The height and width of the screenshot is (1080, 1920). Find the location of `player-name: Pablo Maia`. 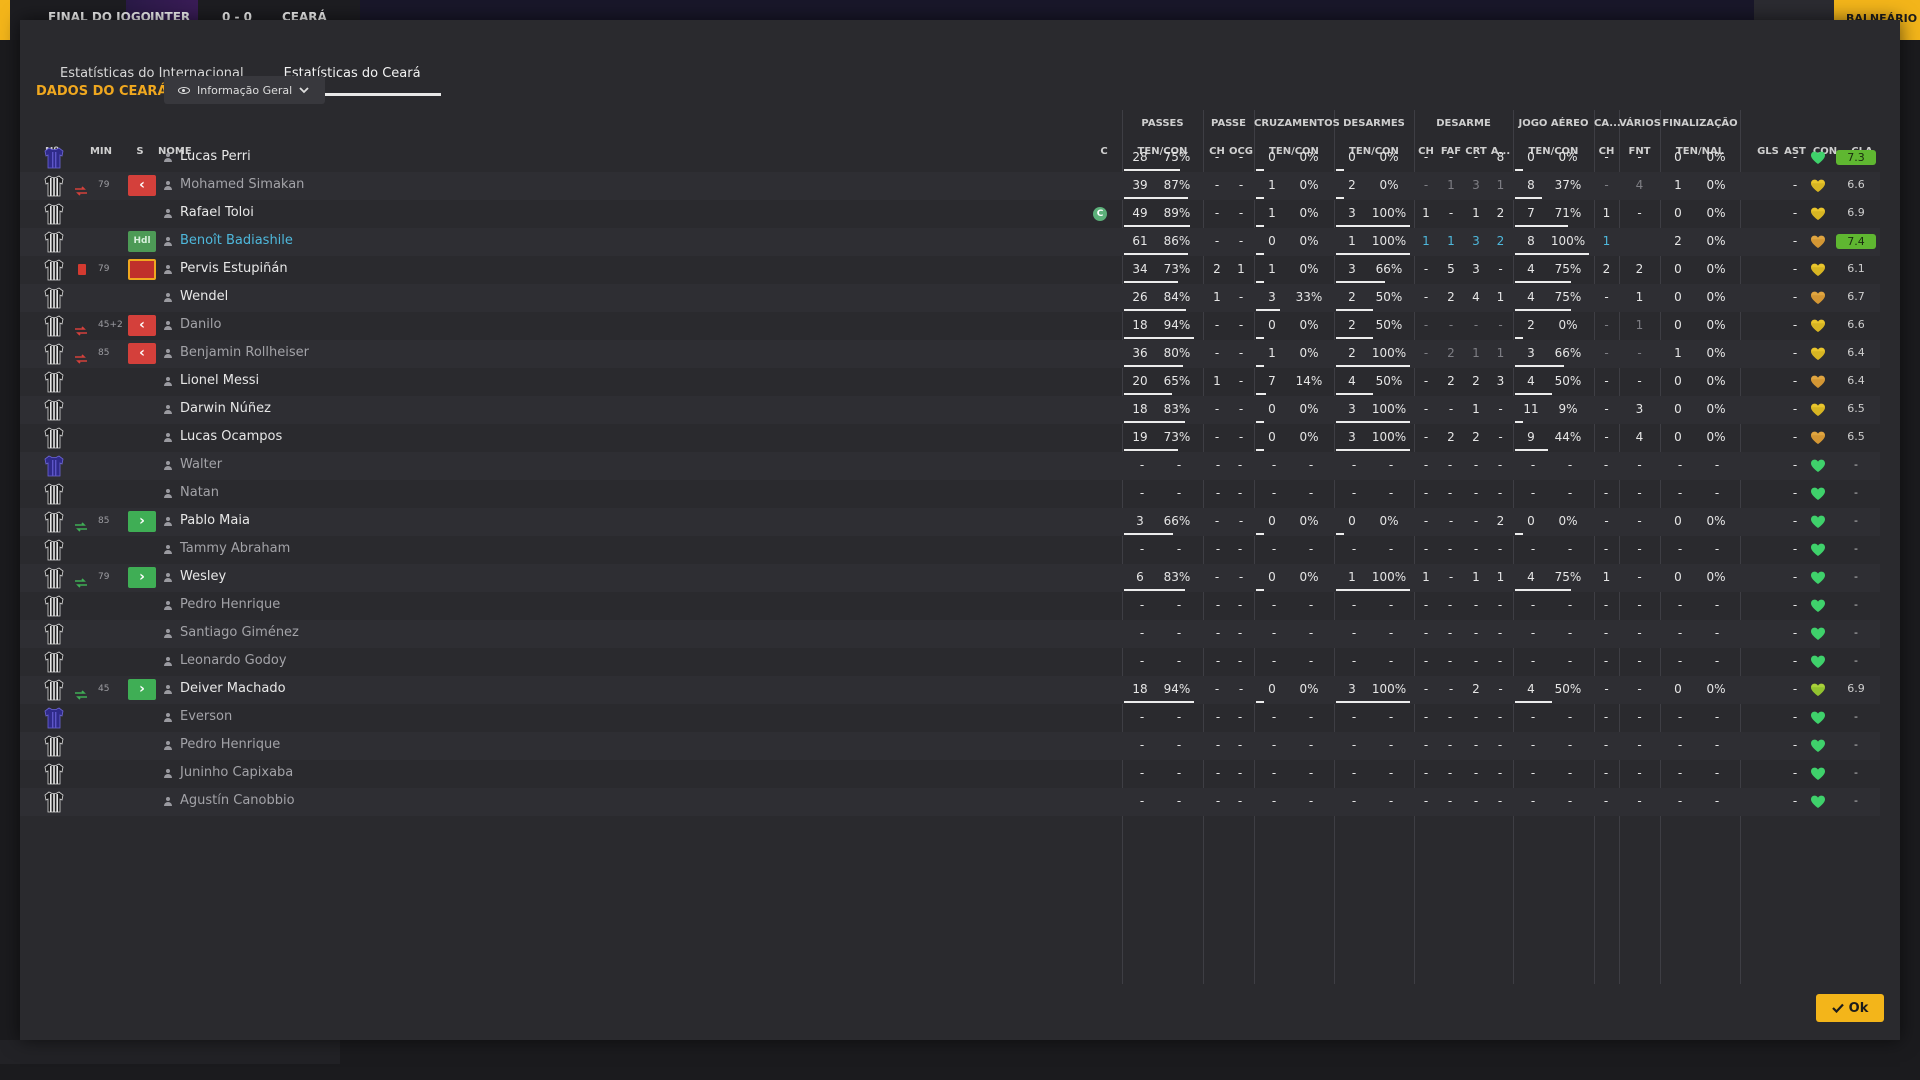

player-name: Pablo Maia is located at coordinates (215, 522).